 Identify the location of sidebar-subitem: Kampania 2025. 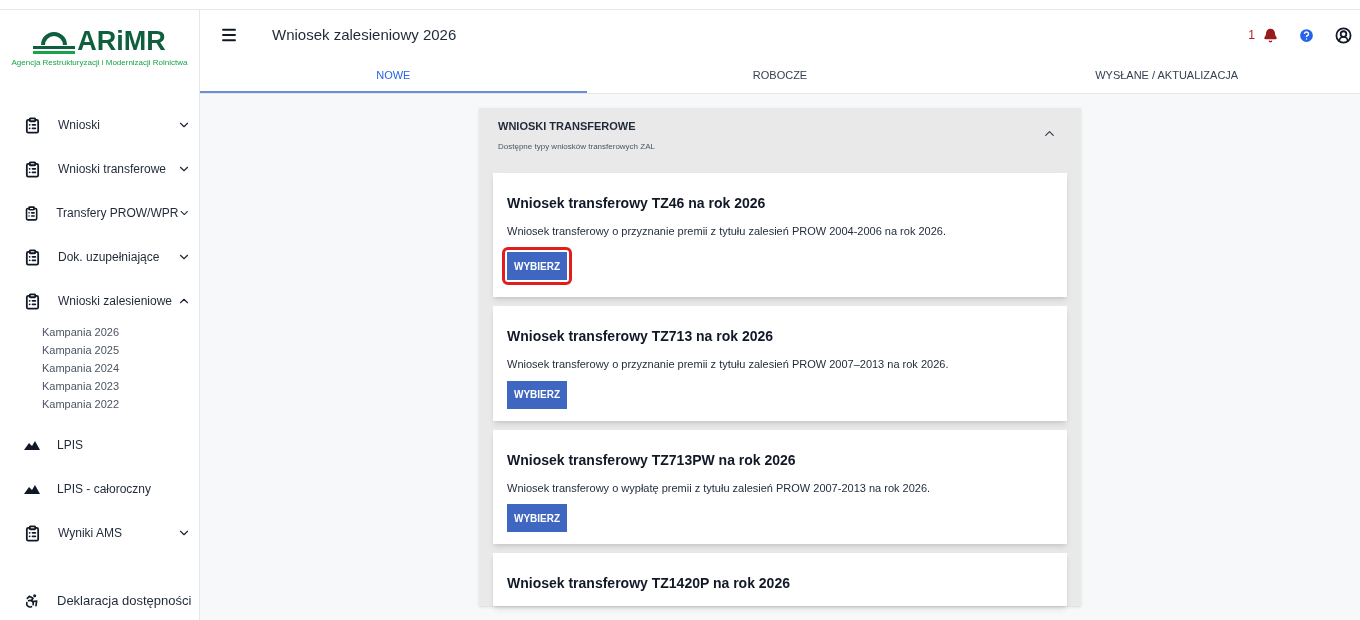
(81, 350).